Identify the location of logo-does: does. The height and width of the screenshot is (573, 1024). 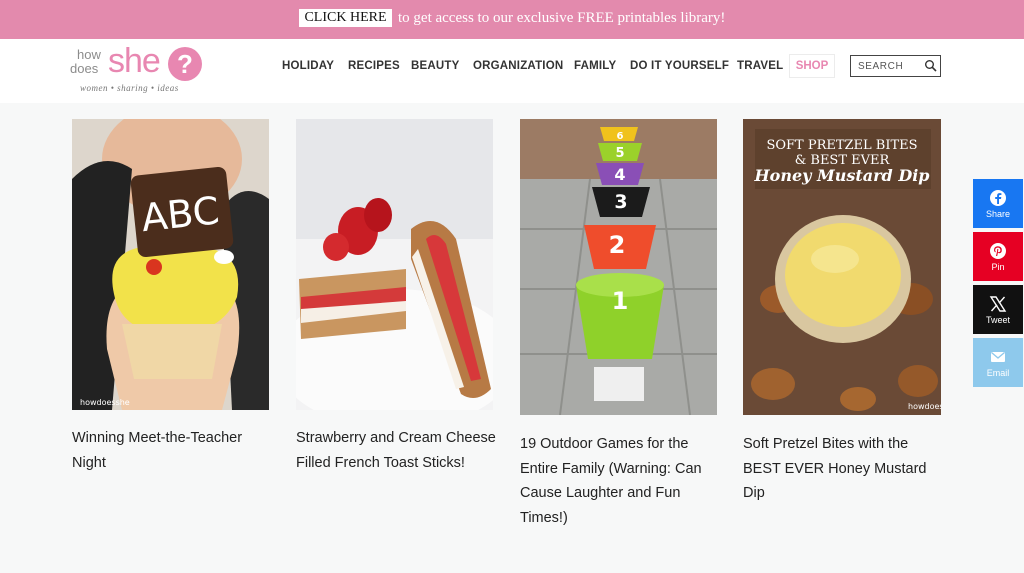
(84, 68).